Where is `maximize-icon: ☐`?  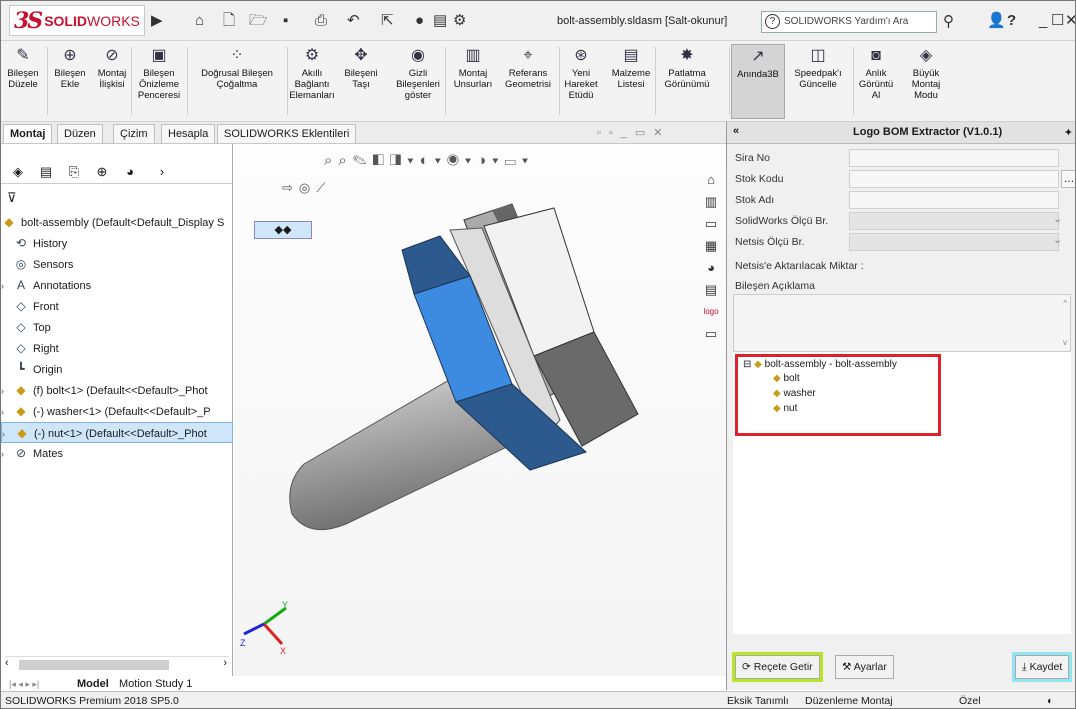
maximize-icon: ☐ is located at coordinates (1057, 21).